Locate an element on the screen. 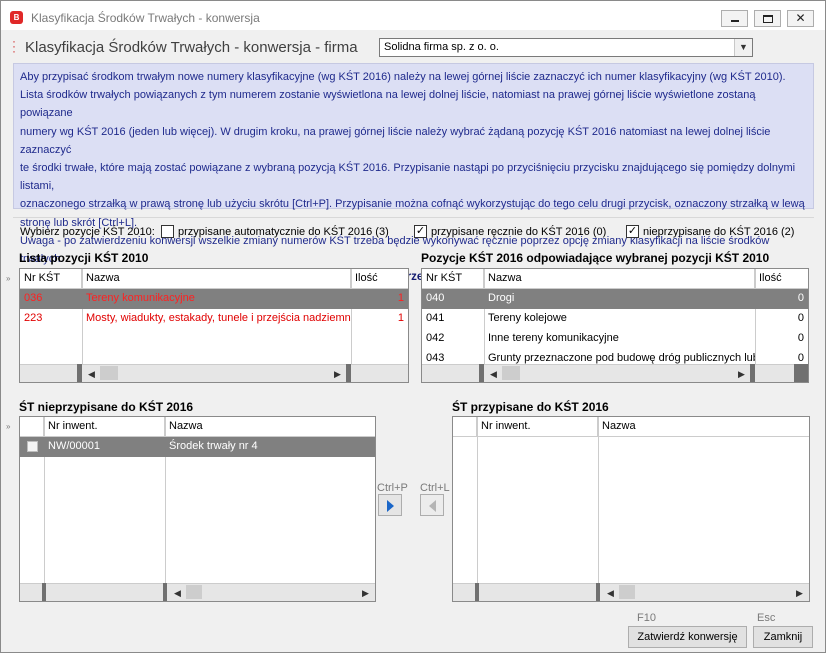 The image size is (828, 655). menu-dots-icon: · · · is located at coordinates (14, 46).